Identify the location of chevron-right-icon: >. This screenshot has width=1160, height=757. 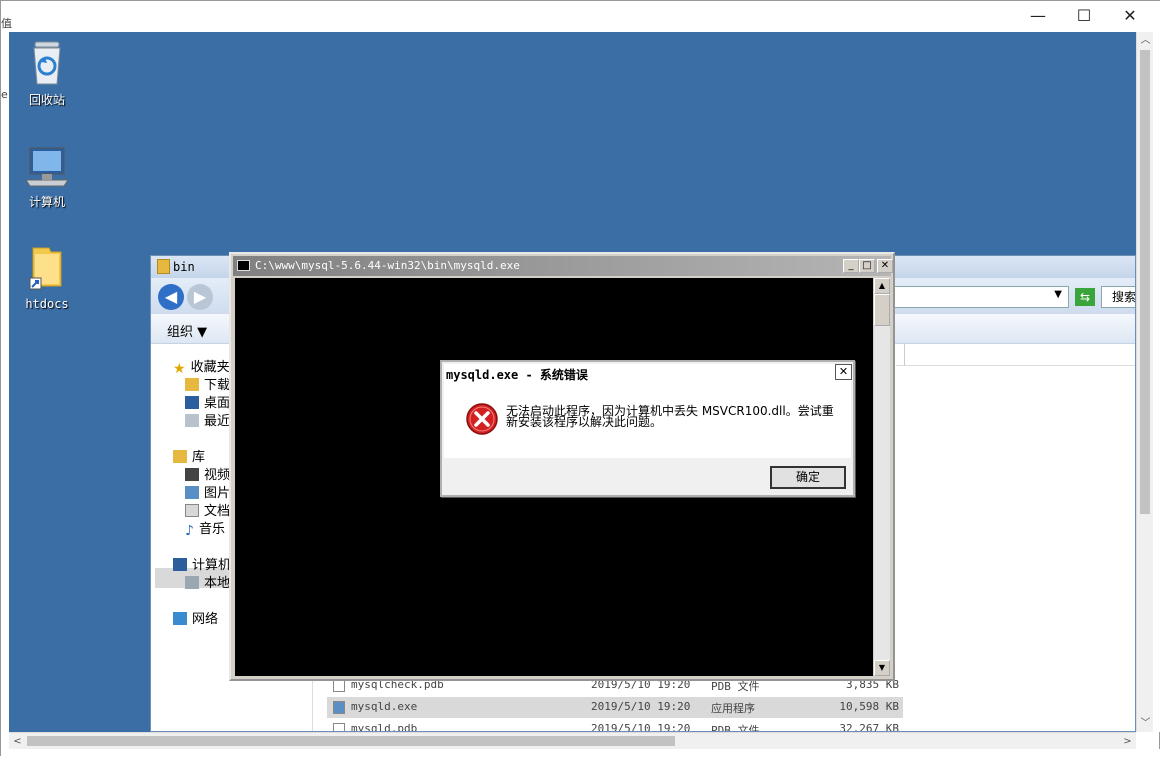
(1127, 741).